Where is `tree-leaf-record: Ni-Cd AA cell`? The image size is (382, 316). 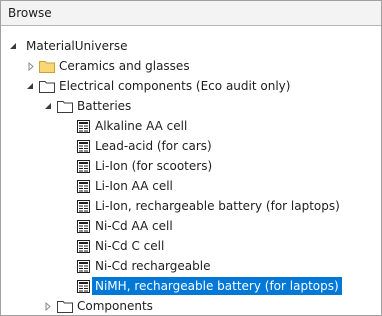
tree-leaf-record: Ni-Cd AA cell is located at coordinates (191, 226).